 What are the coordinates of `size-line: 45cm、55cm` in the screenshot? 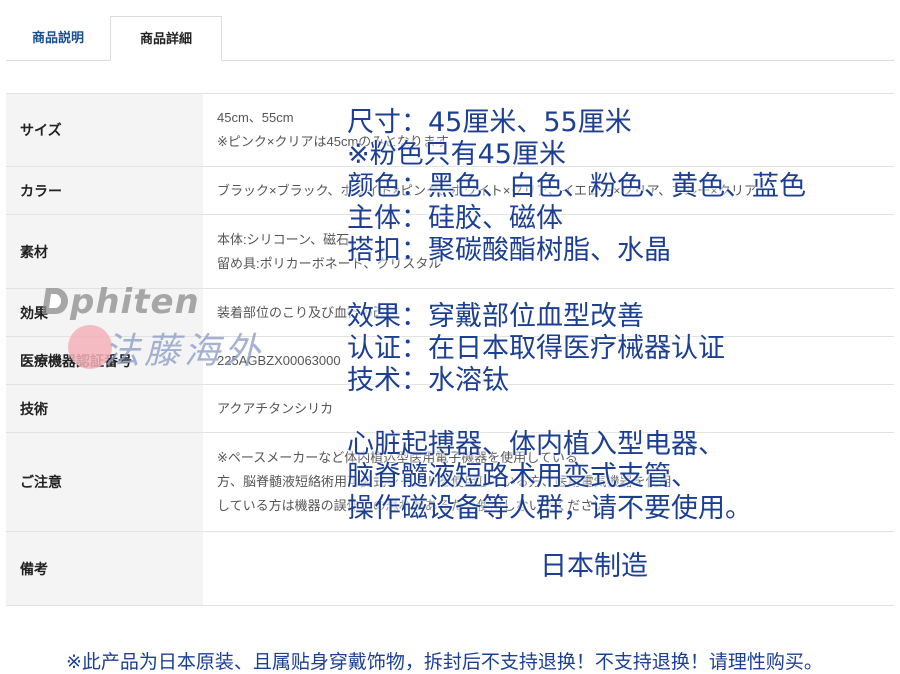 It's located at (255, 117).